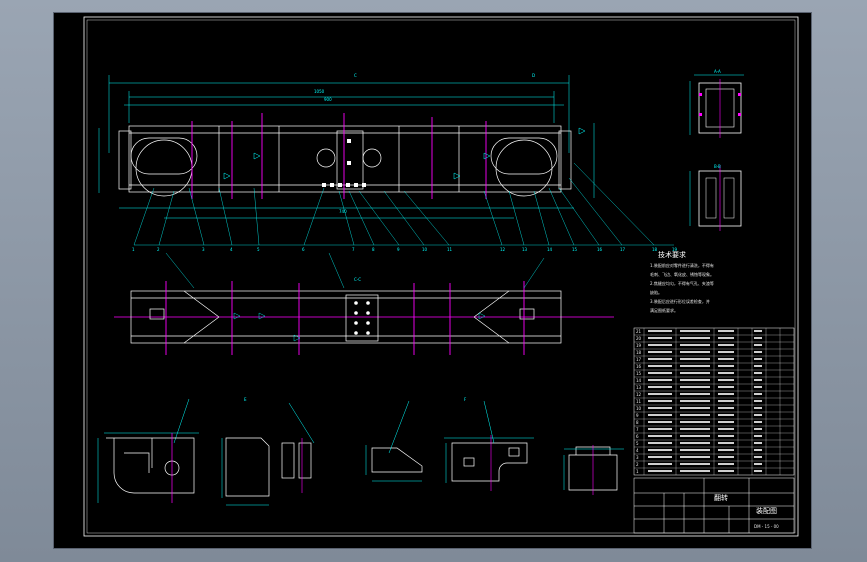 This screenshot has width=867, height=562. What do you see at coordinates (682, 274) in the screenshot?
I see `tech-req-line: 毛刺、飞边、氧化皮、锈蚀等现象。` at bounding box center [682, 274].